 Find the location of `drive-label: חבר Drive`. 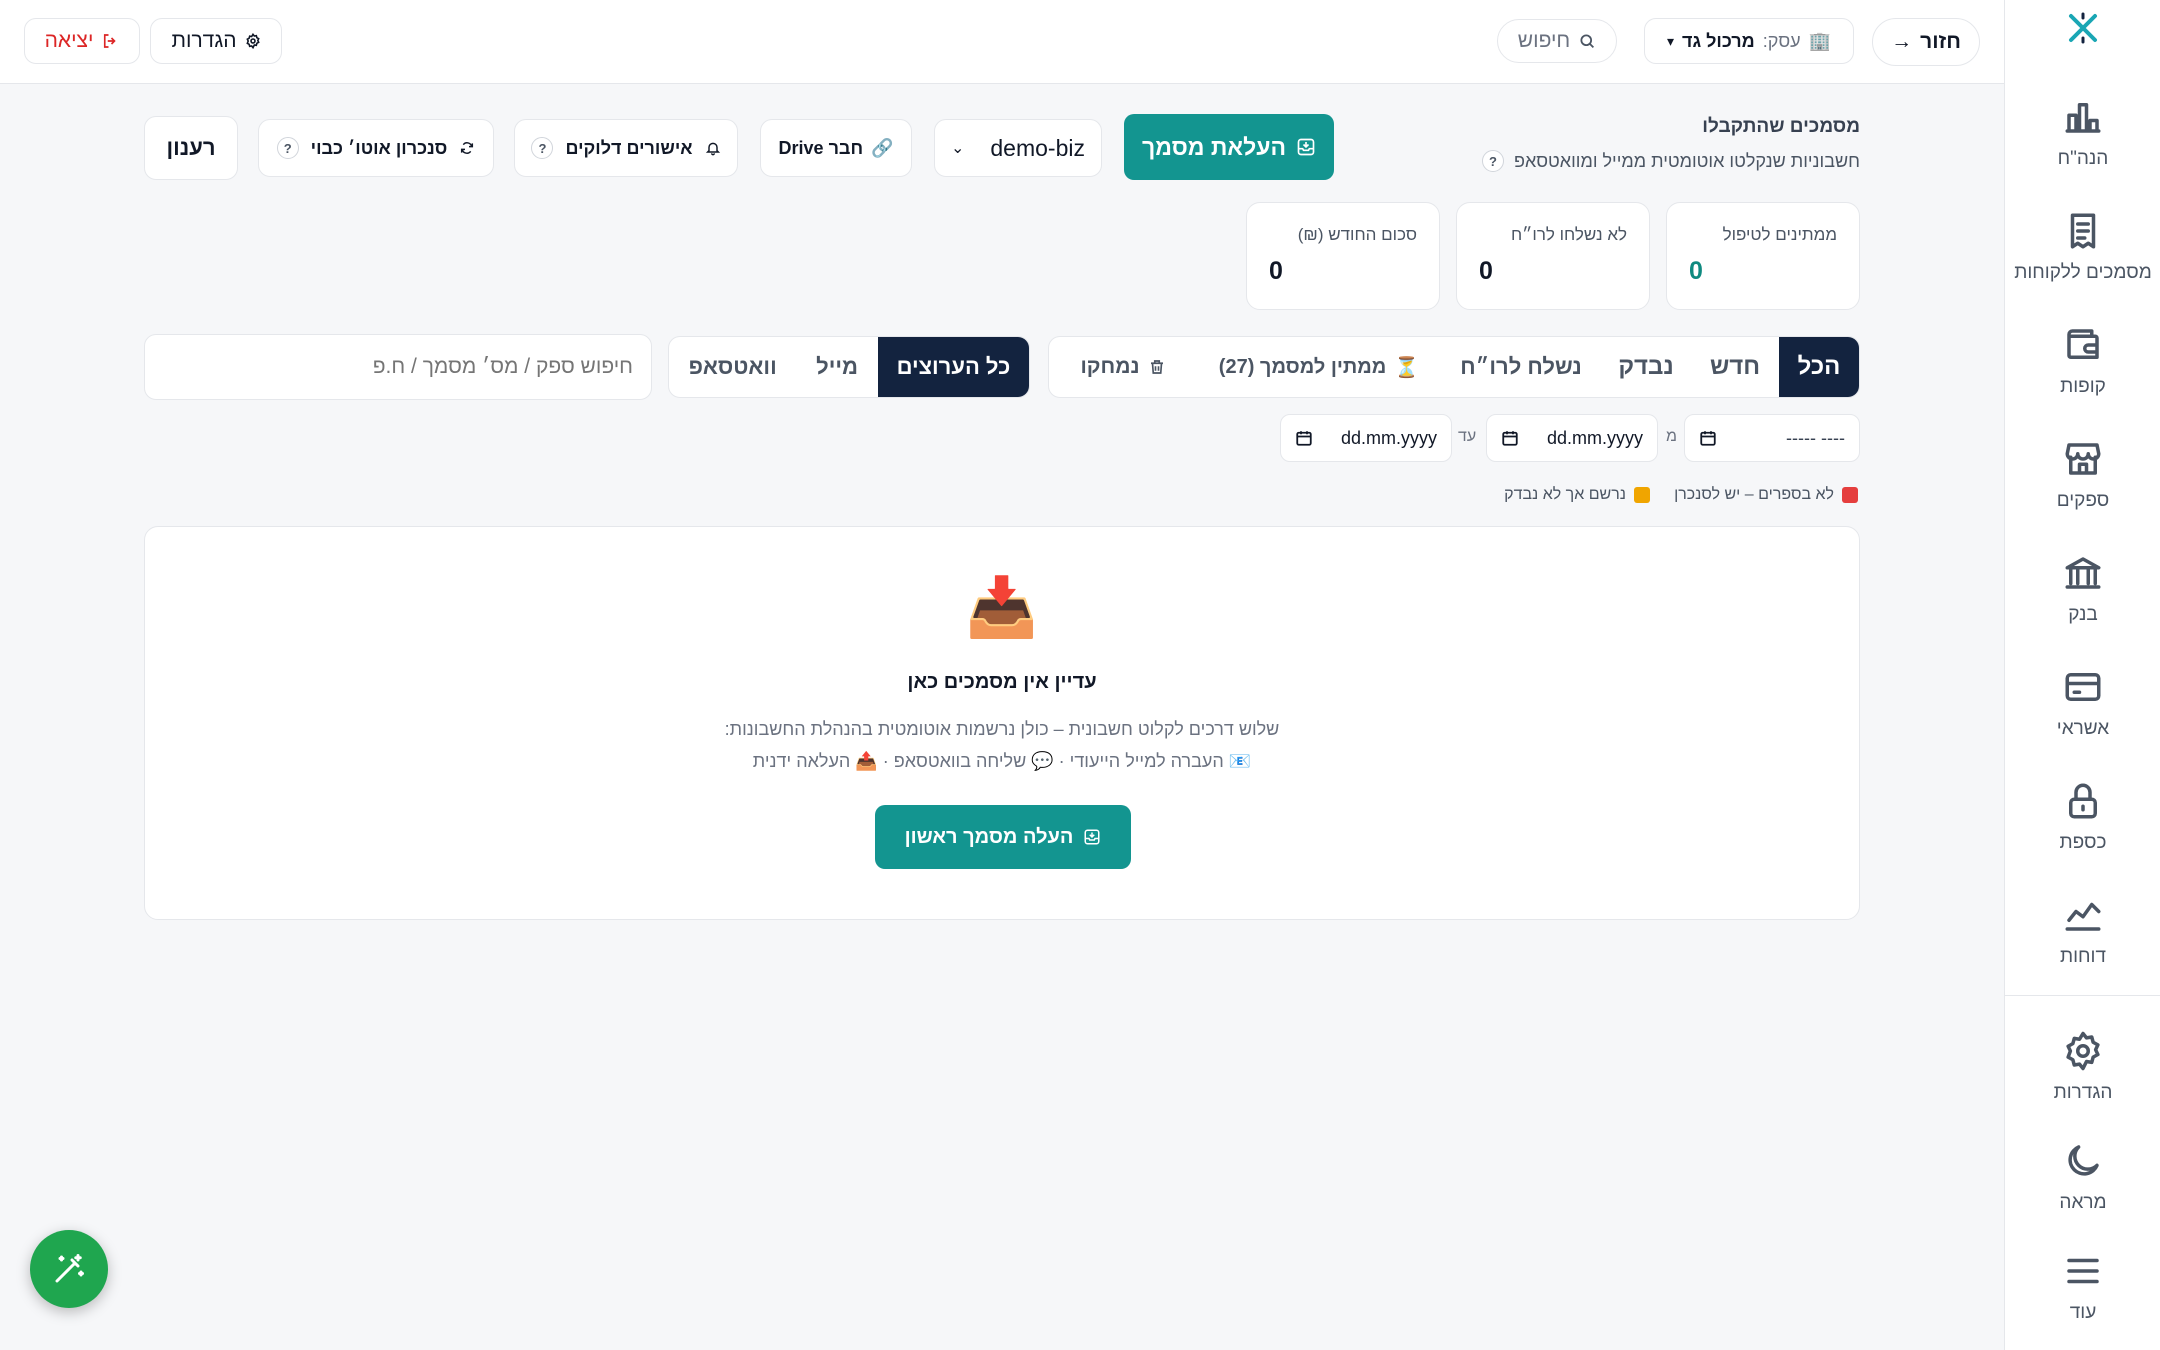

drive-label: חבר Drive is located at coordinates (821, 147).